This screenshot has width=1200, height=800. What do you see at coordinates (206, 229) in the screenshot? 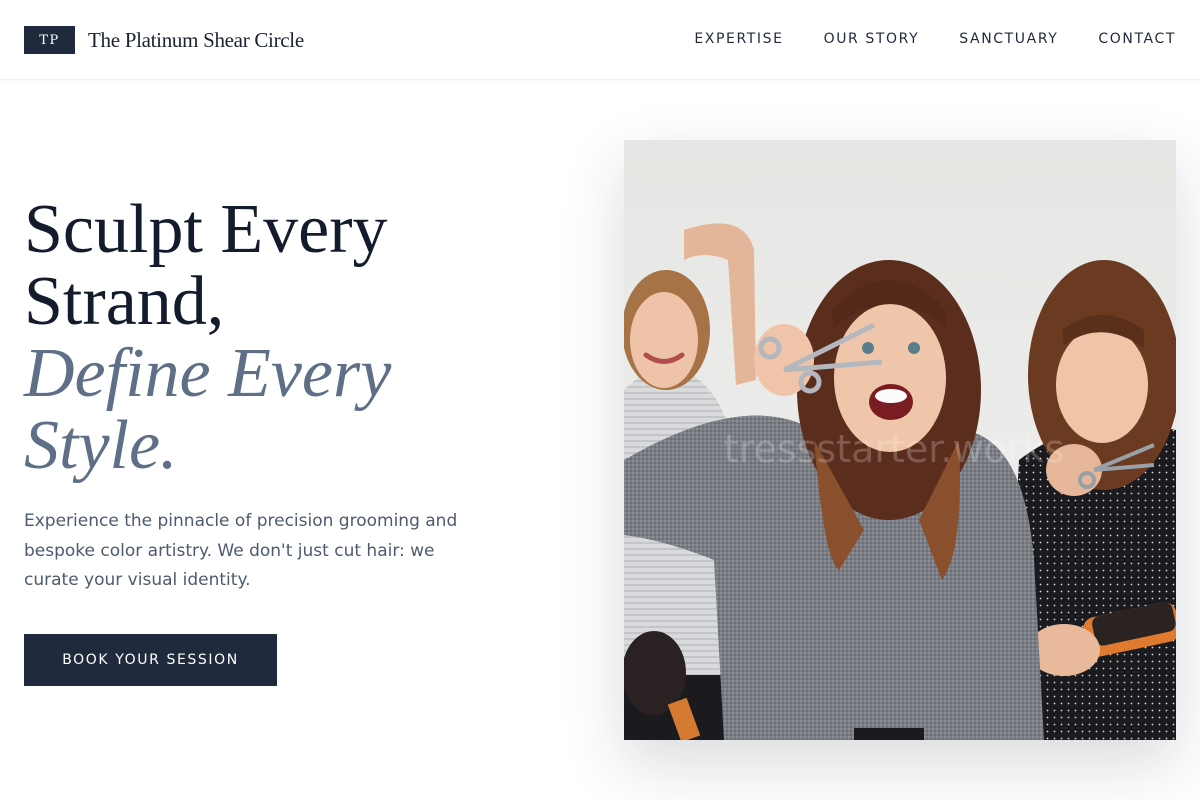
I see `headline-line-1: Sculpt Every` at bounding box center [206, 229].